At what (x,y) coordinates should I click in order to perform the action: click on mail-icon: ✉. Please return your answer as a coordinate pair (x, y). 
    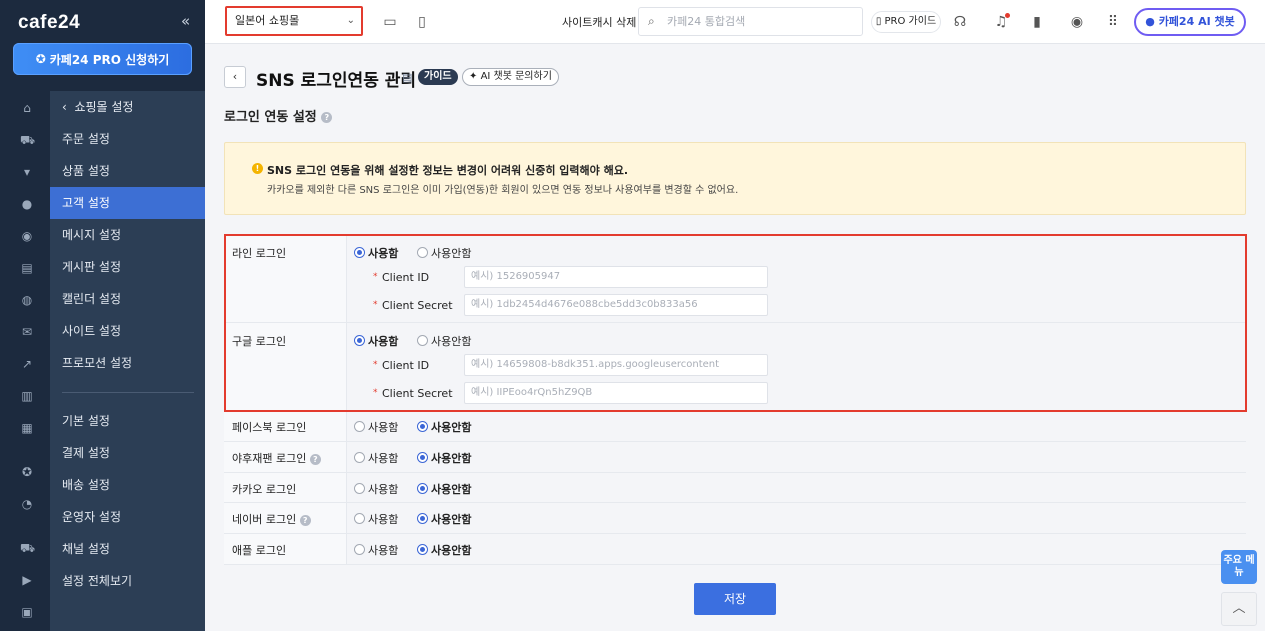
    Looking at the image, I should click on (27, 332).